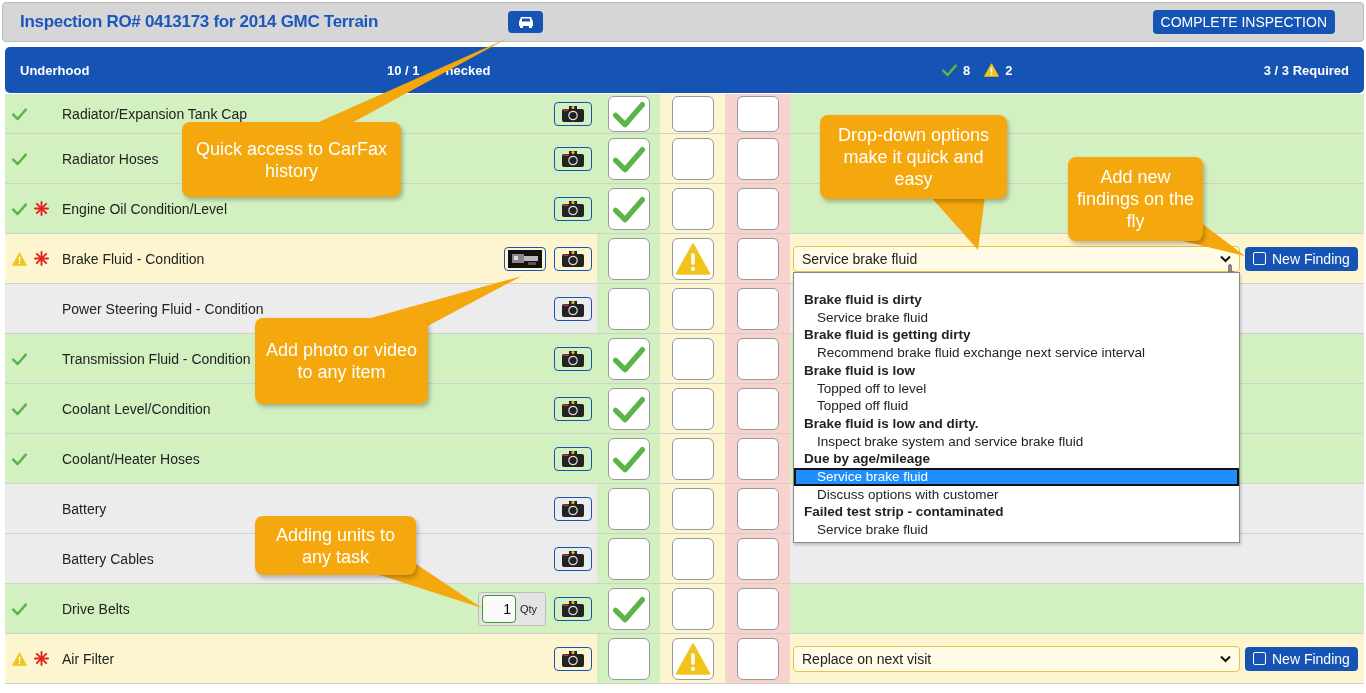  Describe the element at coordinates (1243, 22) in the screenshot. I see `complete-inspection-button: COMPLETE INSPECTION` at that location.